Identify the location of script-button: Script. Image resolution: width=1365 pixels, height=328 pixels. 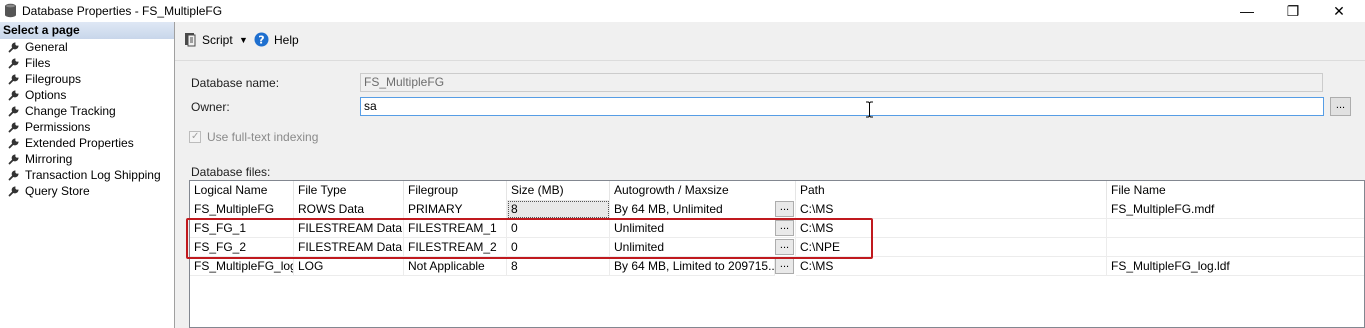
(207, 40).